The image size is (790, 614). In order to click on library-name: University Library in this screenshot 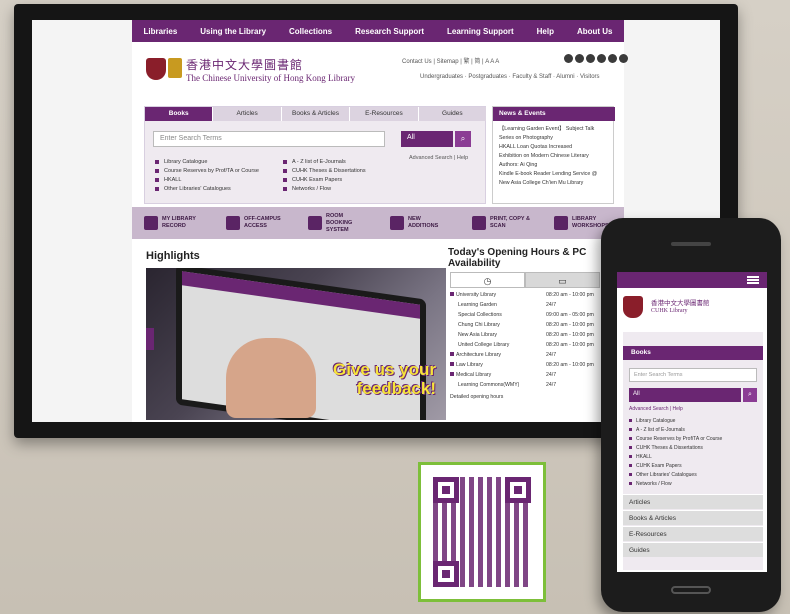, I will do `click(473, 295)`.